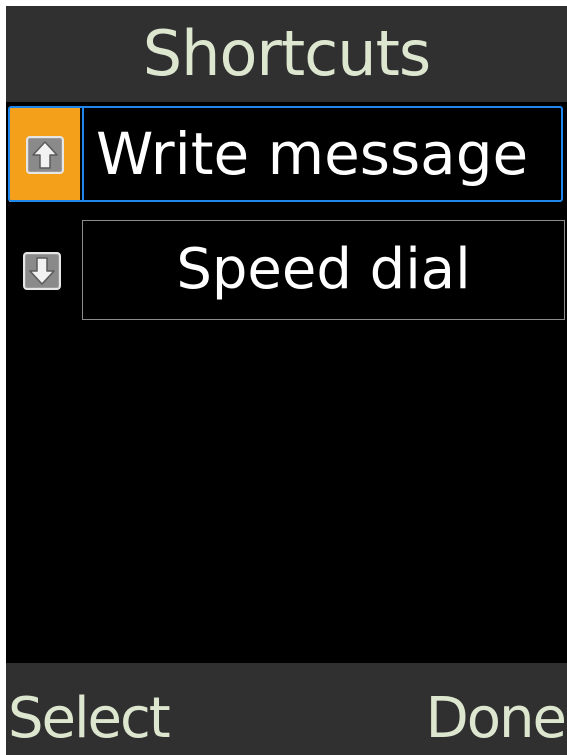 The width and height of the screenshot is (567, 755). What do you see at coordinates (323, 270) in the screenshot?
I see `shortcut-label: Speed dial` at bounding box center [323, 270].